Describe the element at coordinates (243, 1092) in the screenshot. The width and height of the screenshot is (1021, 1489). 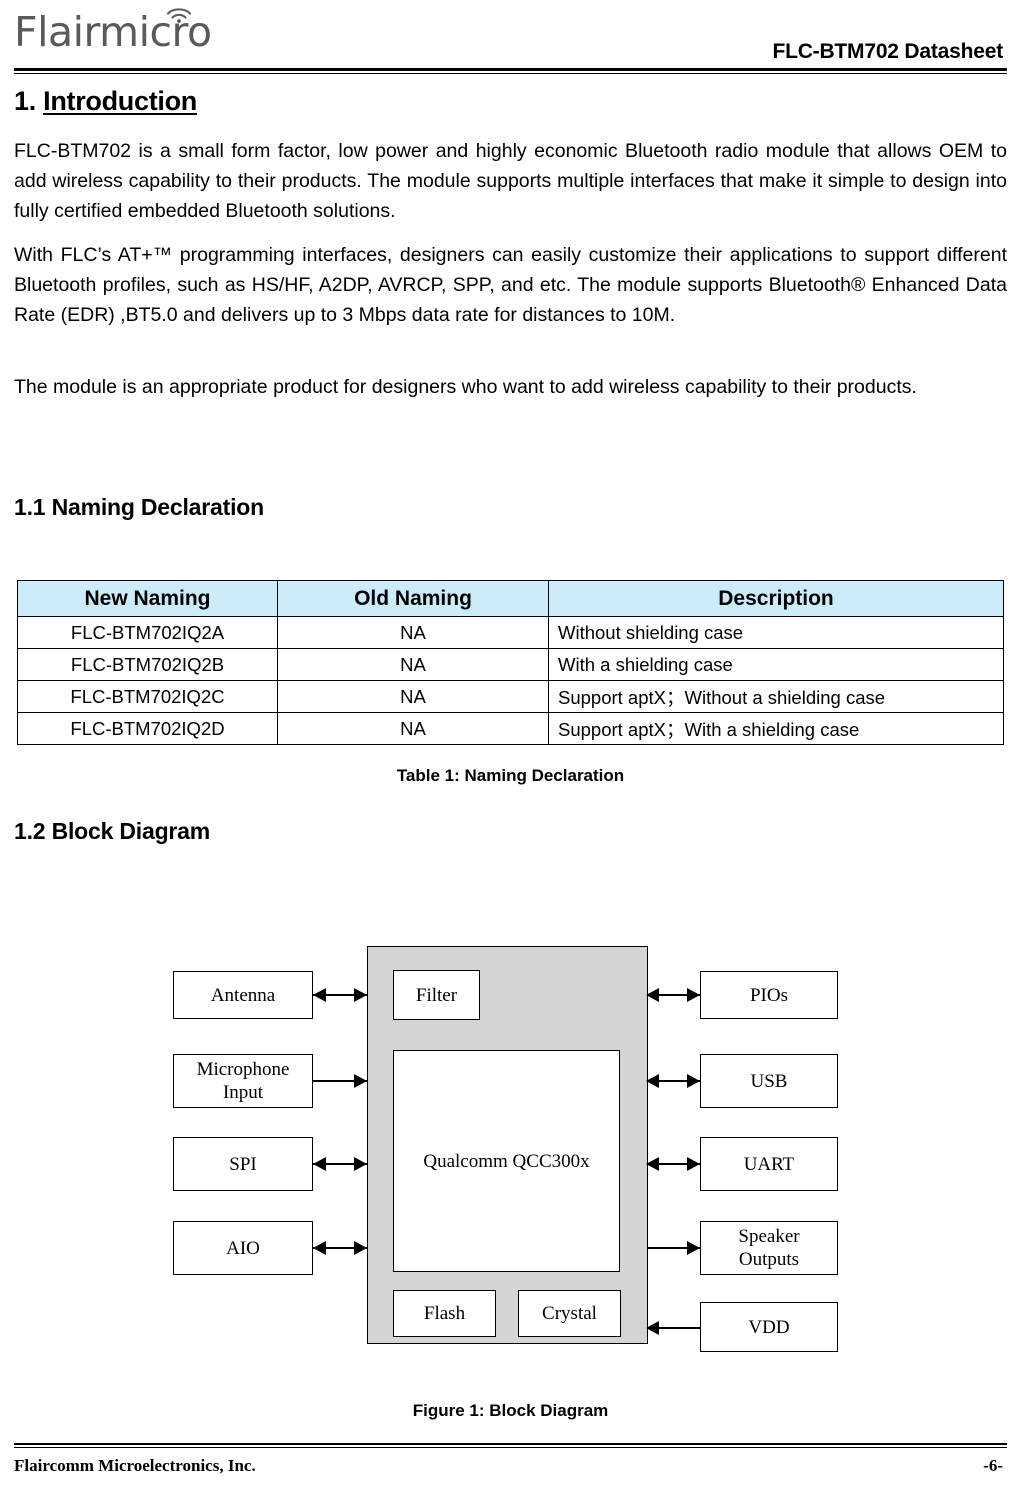
I see `block-microphone-input-label-line2: Input` at that location.